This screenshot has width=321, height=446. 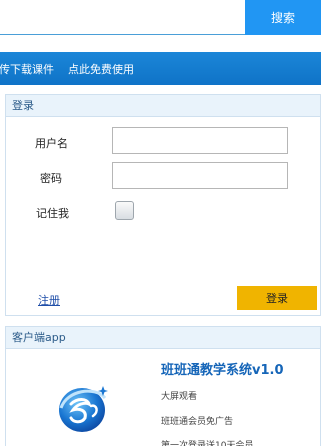 I want to click on nav-banner: 上传下载课件 点此免费使用, so click(x=160, y=68).